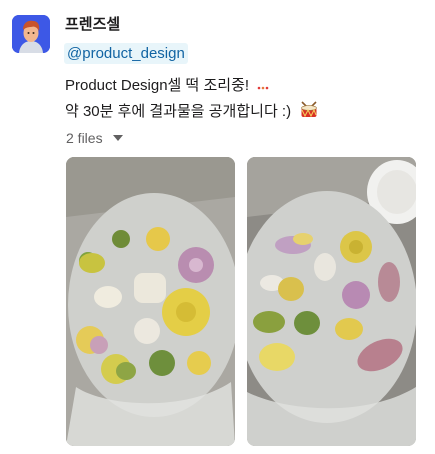 The image size is (435, 454). I want to click on files-count-label: 2 files, so click(84, 138).